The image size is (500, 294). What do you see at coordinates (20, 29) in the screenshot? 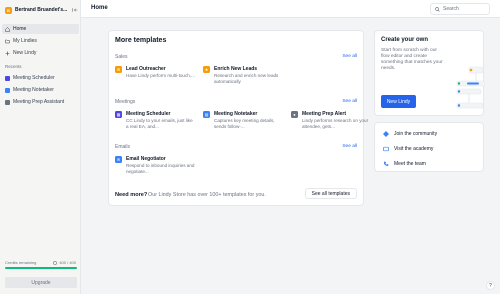
I see `nav-item-label: Home` at bounding box center [20, 29].